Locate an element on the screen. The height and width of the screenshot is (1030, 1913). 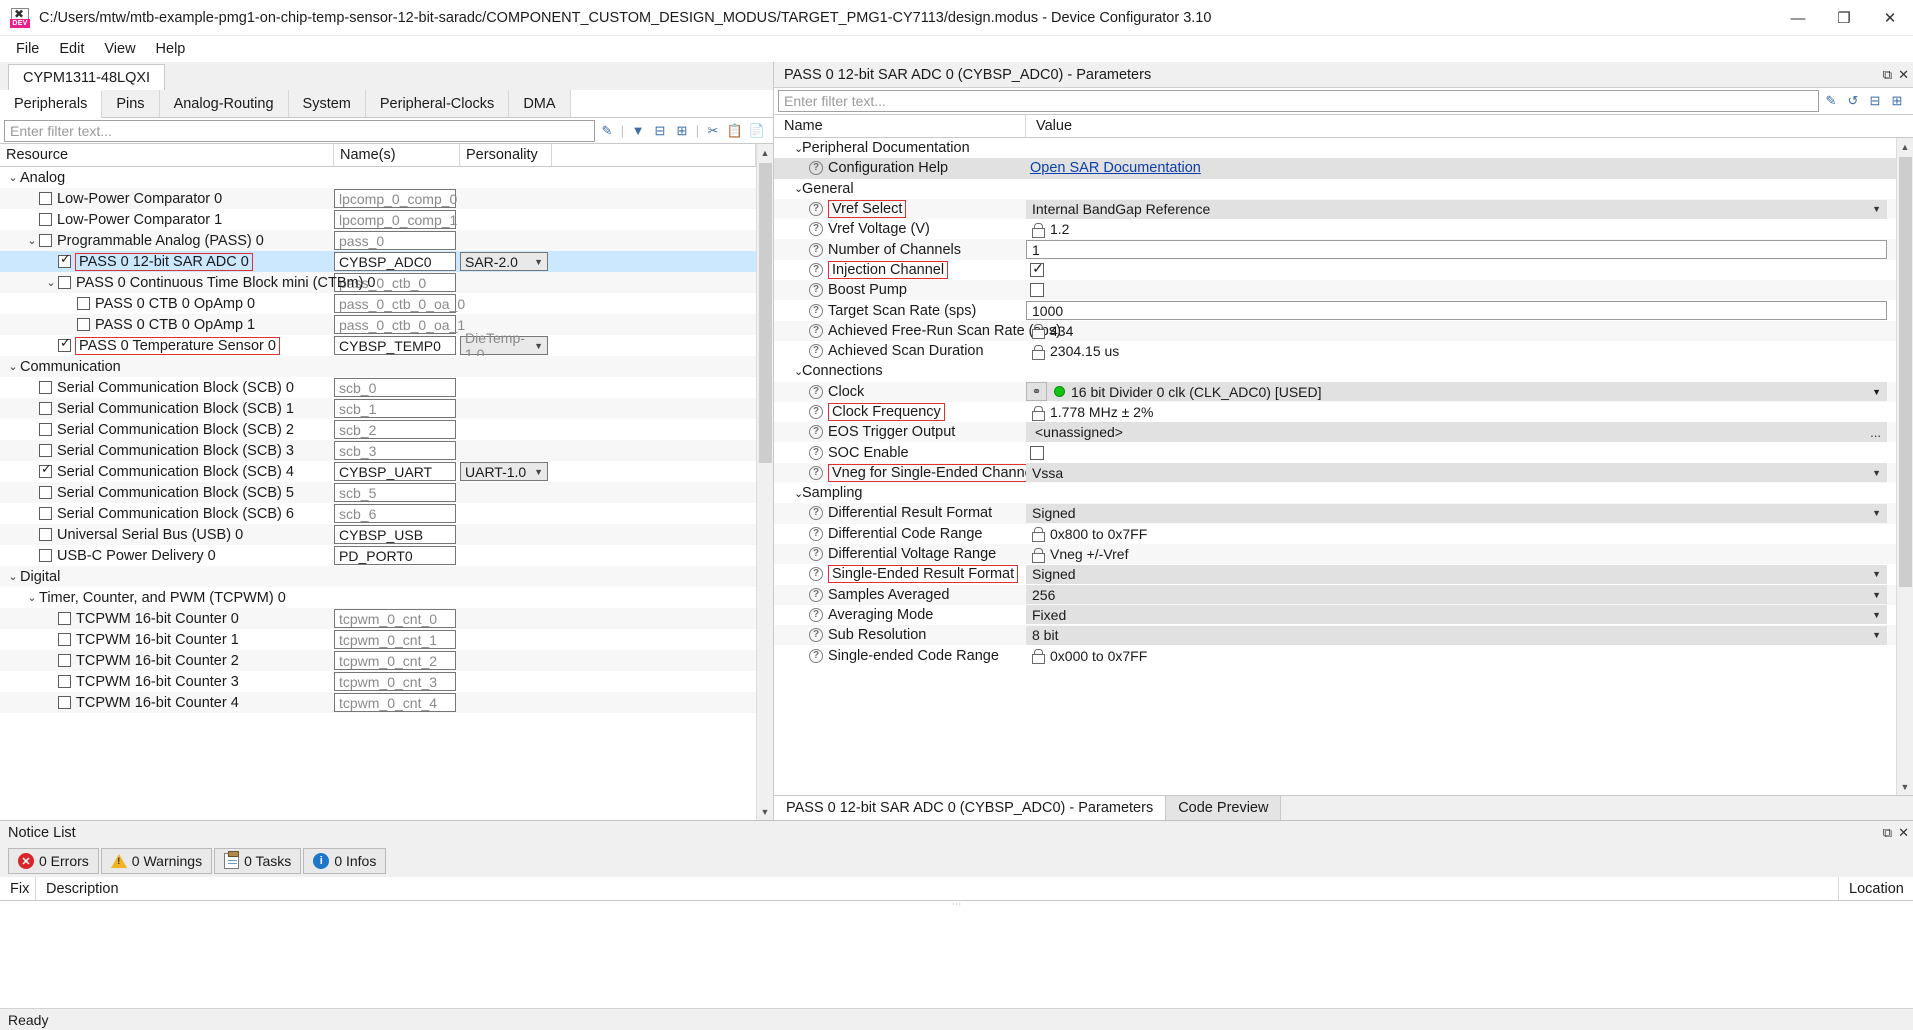
parameter-row: ? Single-Ended Result Format Signed ▼ is located at coordinates (1335, 574).